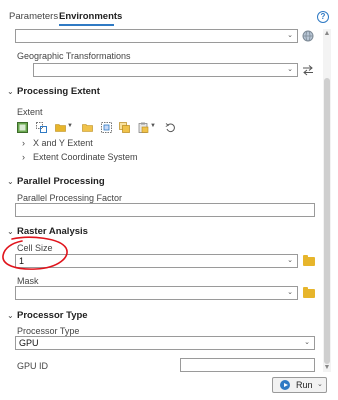 This screenshot has height=400, width=338. Describe the element at coordinates (327, 34) in the screenshot. I see `scroll-up-arrow-icon: ▲` at that location.